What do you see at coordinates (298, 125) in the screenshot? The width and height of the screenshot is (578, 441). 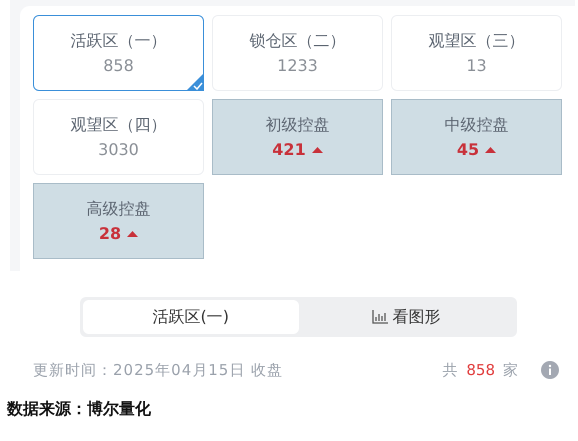 I see `card-label: 初级控盘` at bounding box center [298, 125].